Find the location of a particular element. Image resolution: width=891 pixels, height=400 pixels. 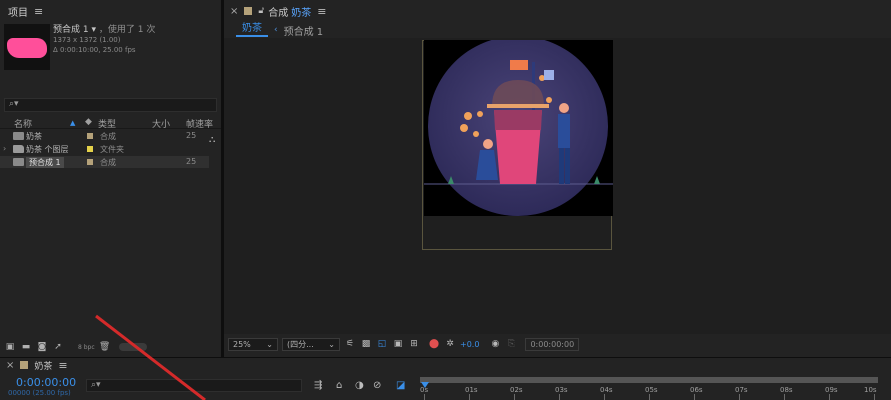

mask-visibility-icon: ◱ is located at coordinates (382, 344).